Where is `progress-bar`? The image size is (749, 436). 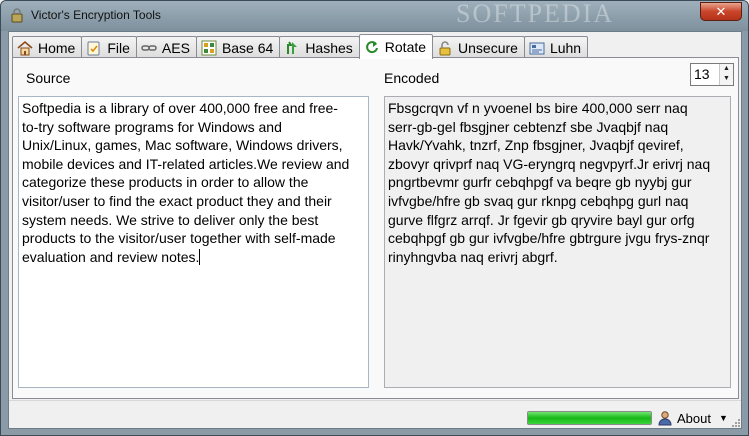
progress-bar is located at coordinates (589, 418).